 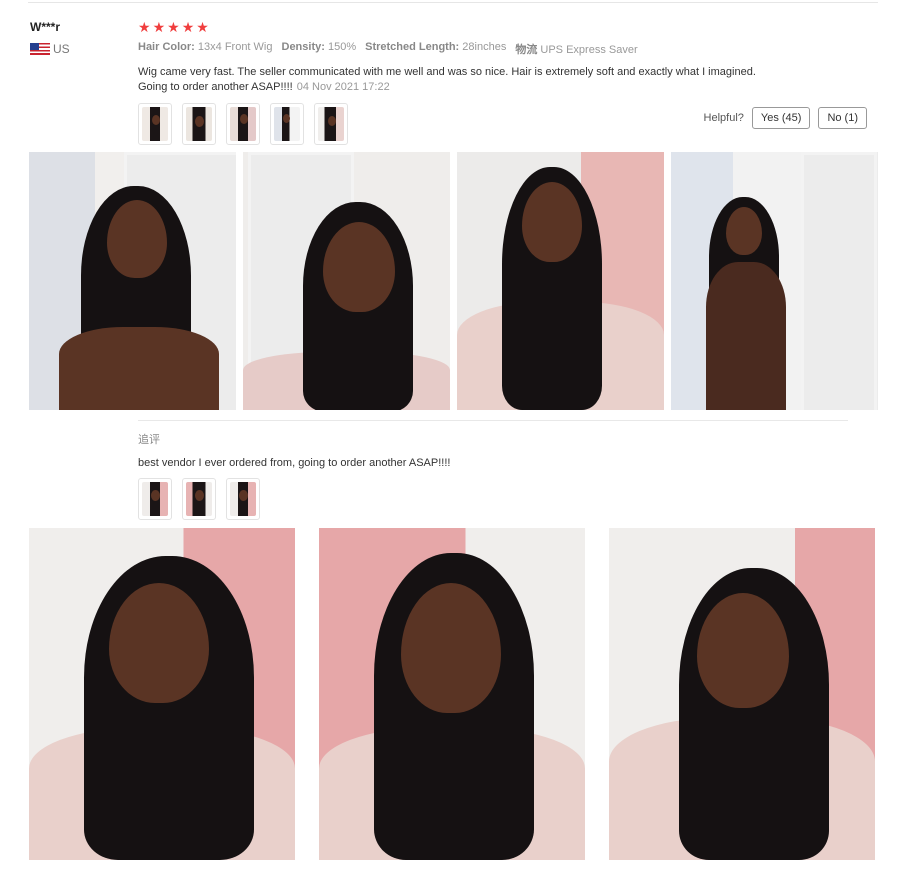 What do you see at coordinates (508, 27) in the screenshot?
I see `star-rating: ★ ★ ★ ★ ★` at bounding box center [508, 27].